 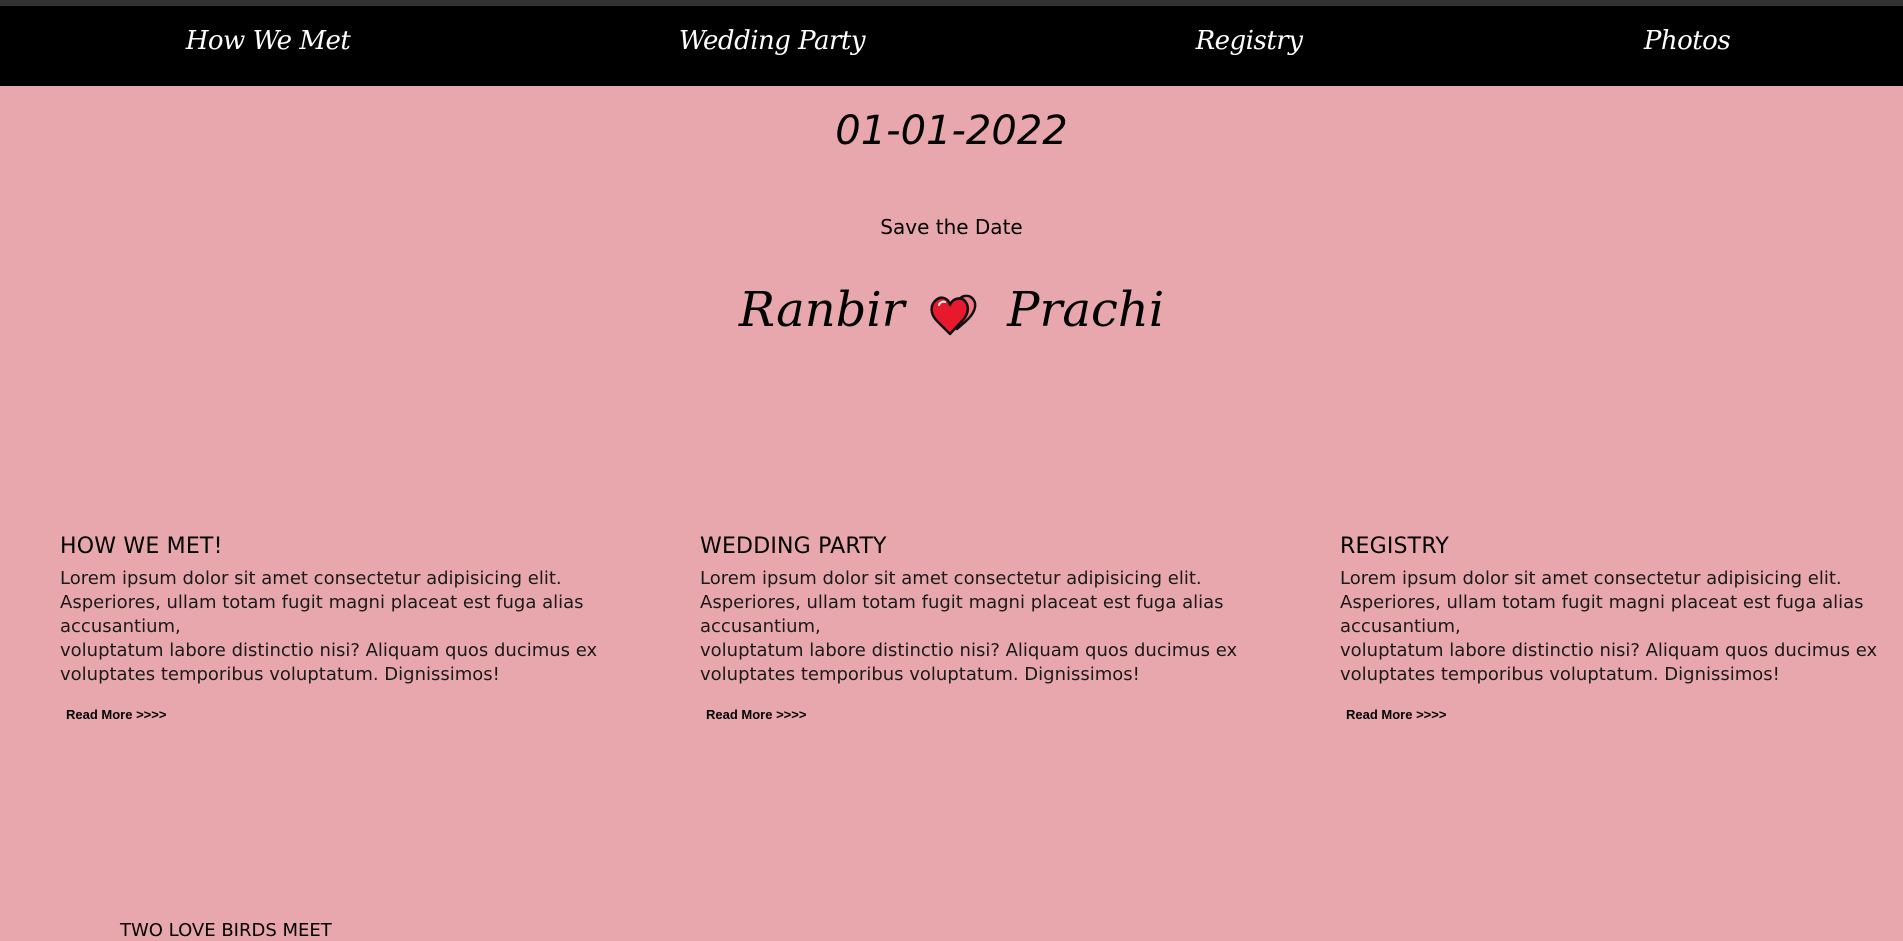 What do you see at coordinates (226, 930) in the screenshot?
I see `section-title: TWO LOVE BIRDS MEET` at bounding box center [226, 930].